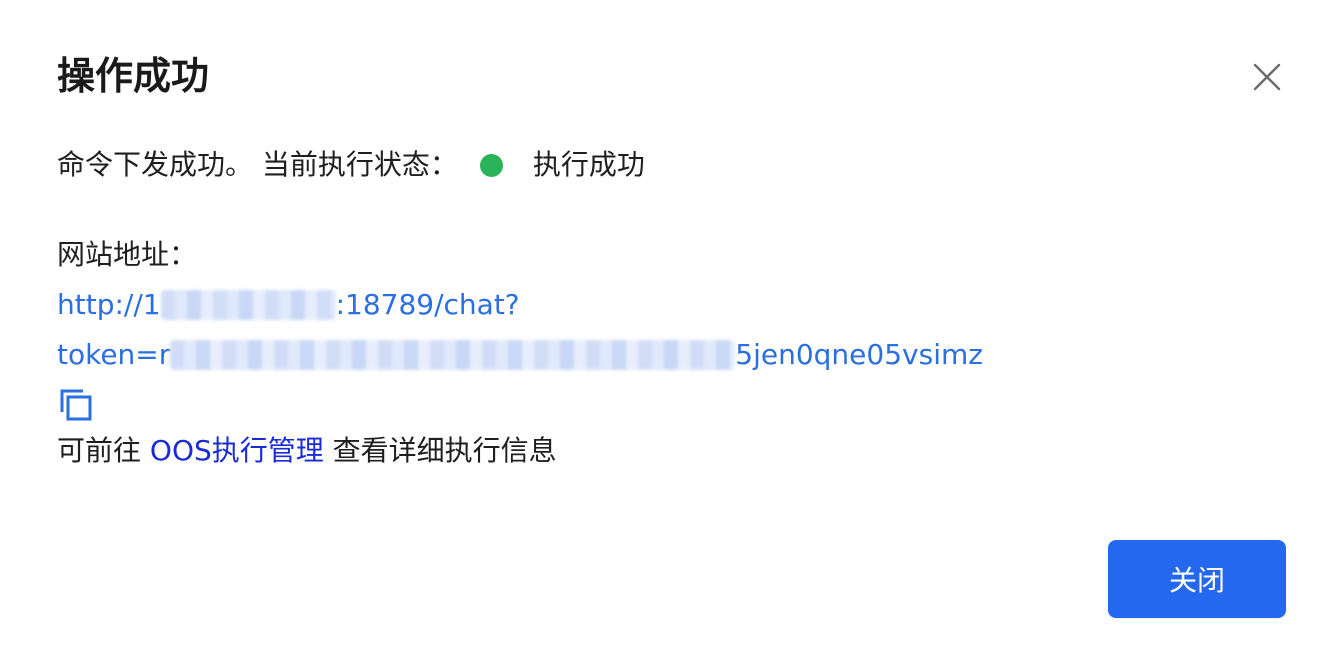  I want to click on details-hint: 可前往 OOS执行管理 查看详细执行信息, so click(667, 451).